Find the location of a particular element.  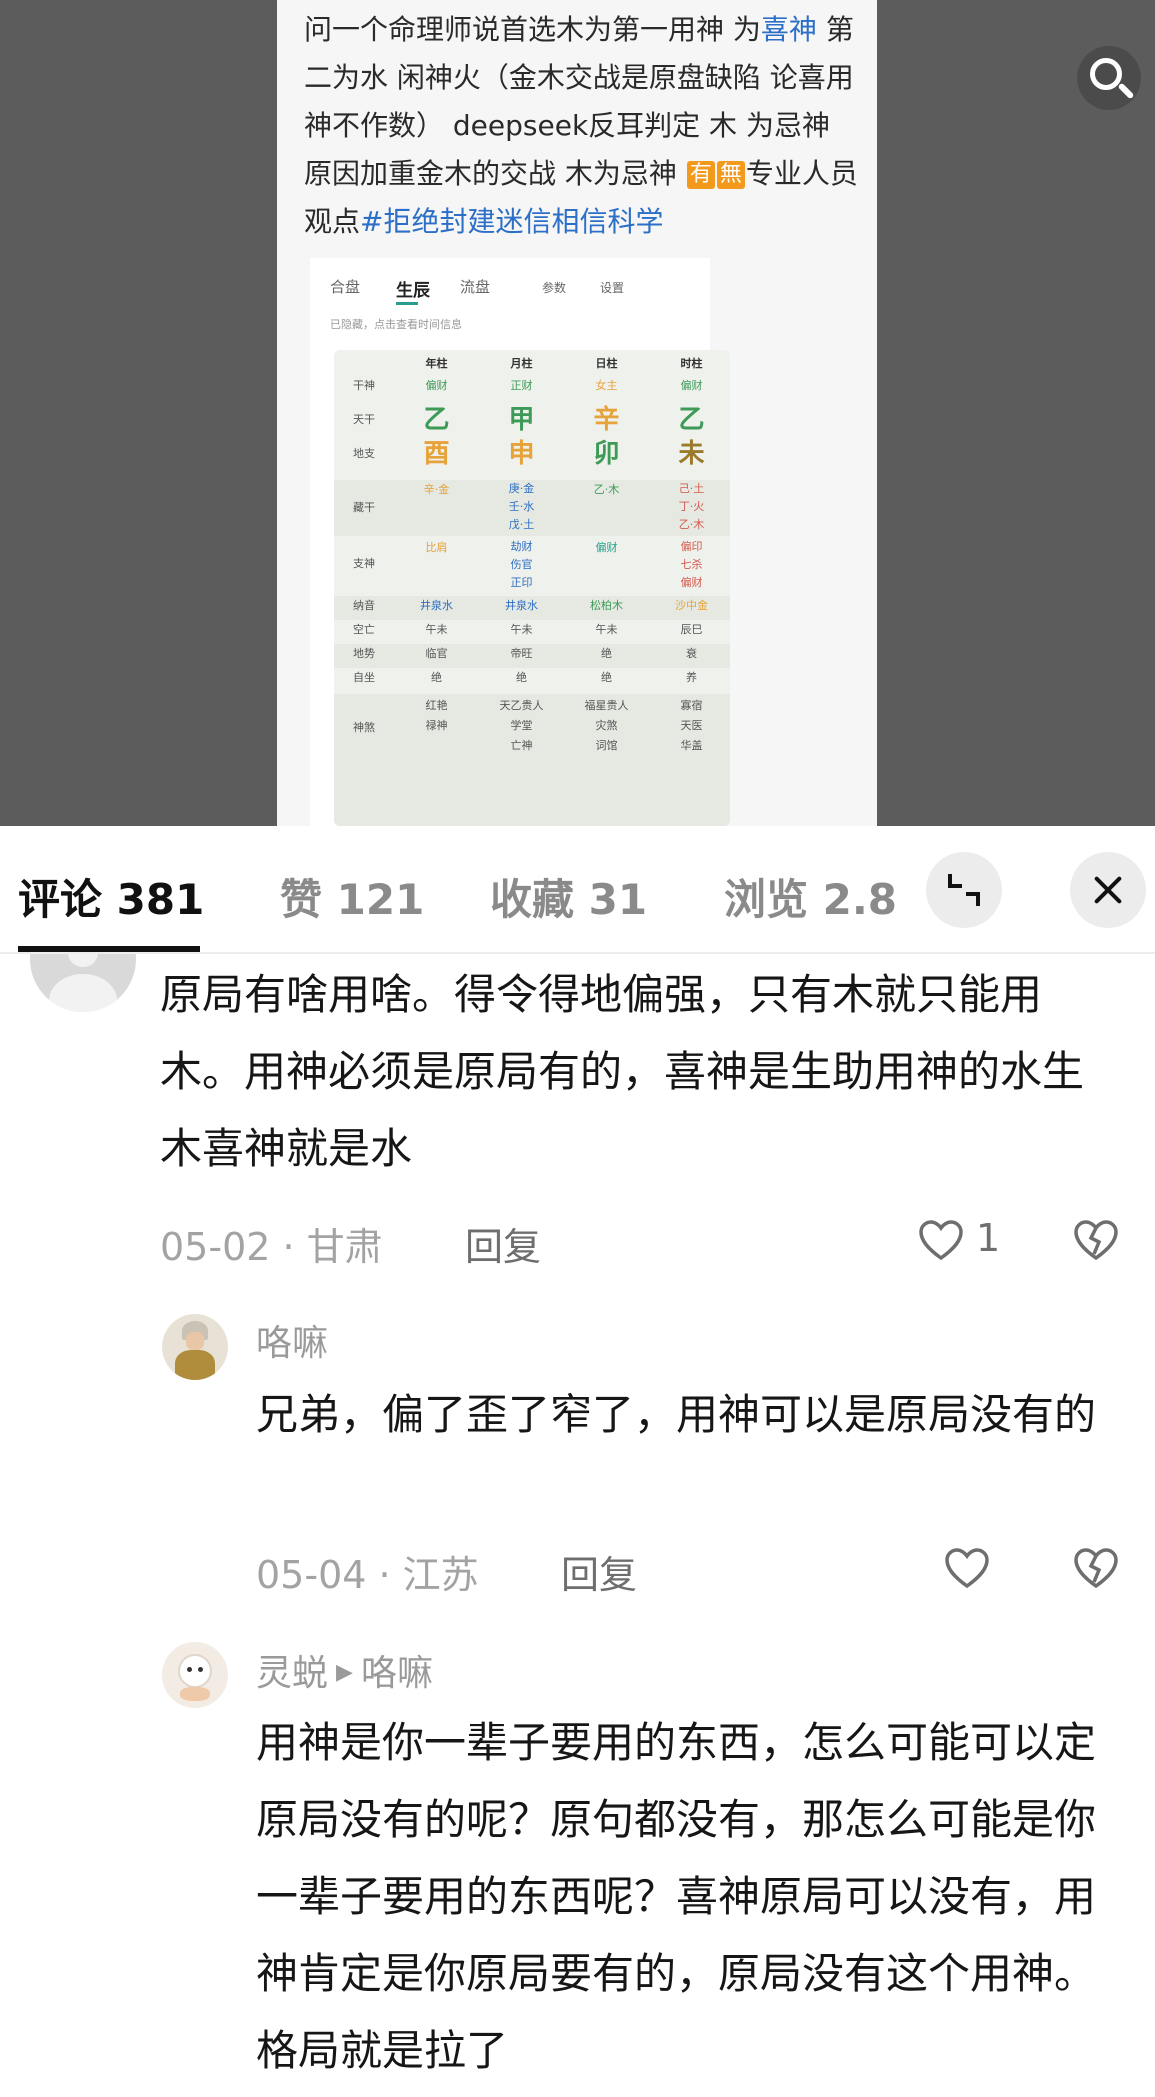

active-tab-indicator is located at coordinates (109, 949).